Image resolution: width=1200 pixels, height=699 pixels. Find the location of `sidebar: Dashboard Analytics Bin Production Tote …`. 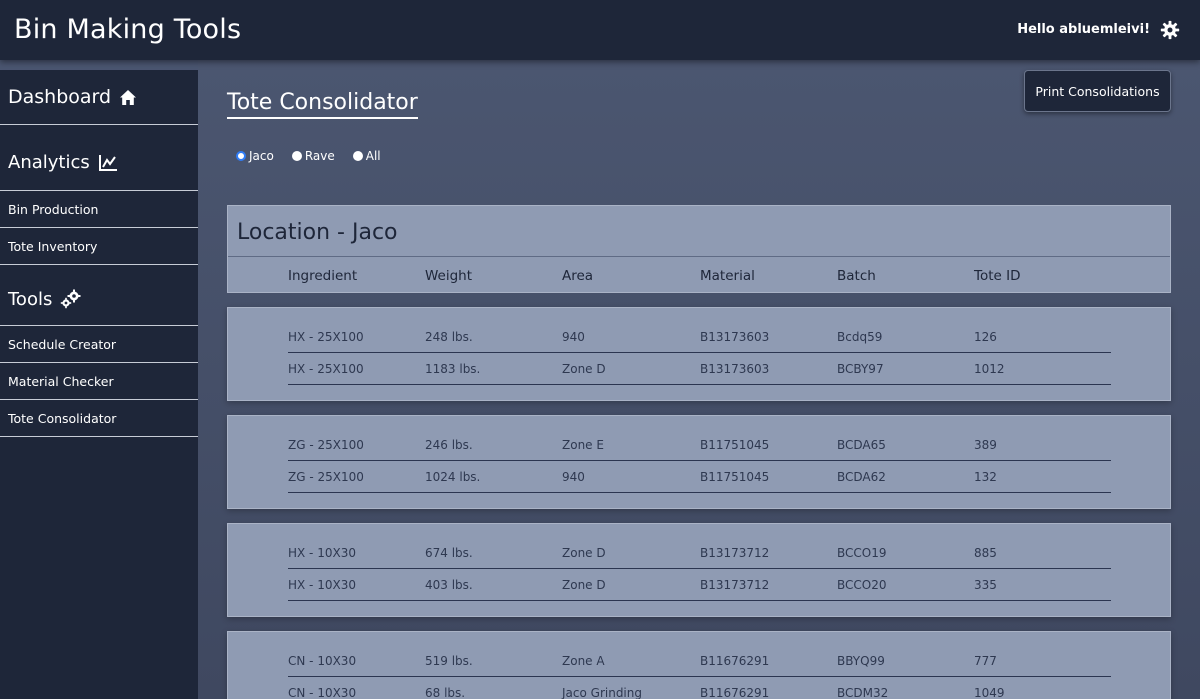

sidebar: Dashboard Analytics Bin Production Tote … is located at coordinates (99, 384).